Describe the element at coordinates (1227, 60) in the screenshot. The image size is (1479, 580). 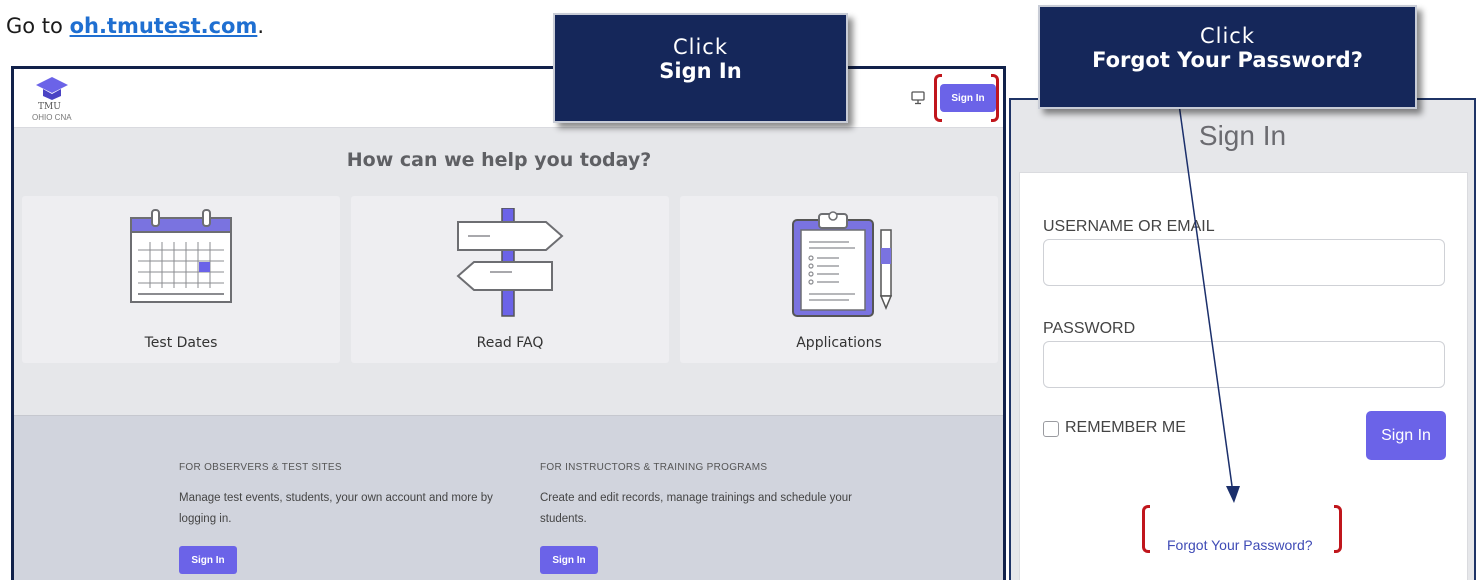
I see `callout-line2: Forgot Your Password?` at that location.